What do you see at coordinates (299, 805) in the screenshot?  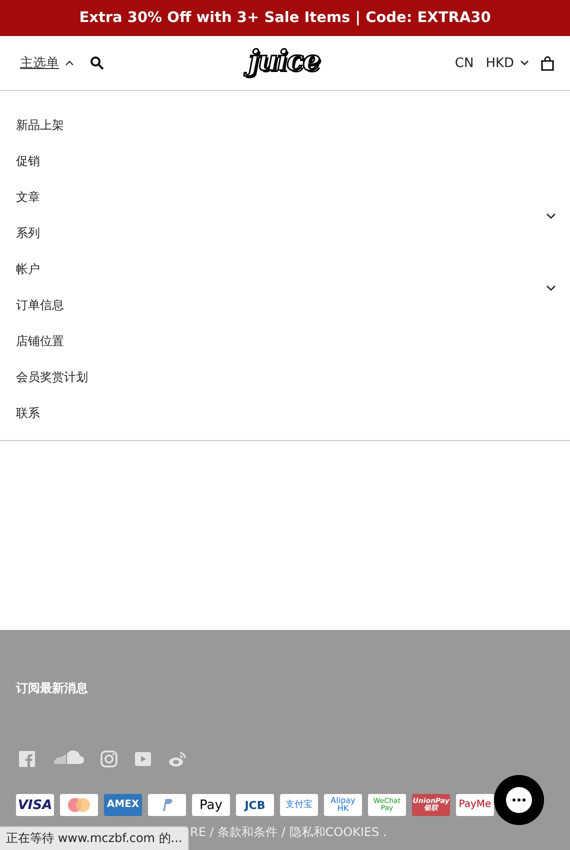 I see `payment-logo: 支付宝` at bounding box center [299, 805].